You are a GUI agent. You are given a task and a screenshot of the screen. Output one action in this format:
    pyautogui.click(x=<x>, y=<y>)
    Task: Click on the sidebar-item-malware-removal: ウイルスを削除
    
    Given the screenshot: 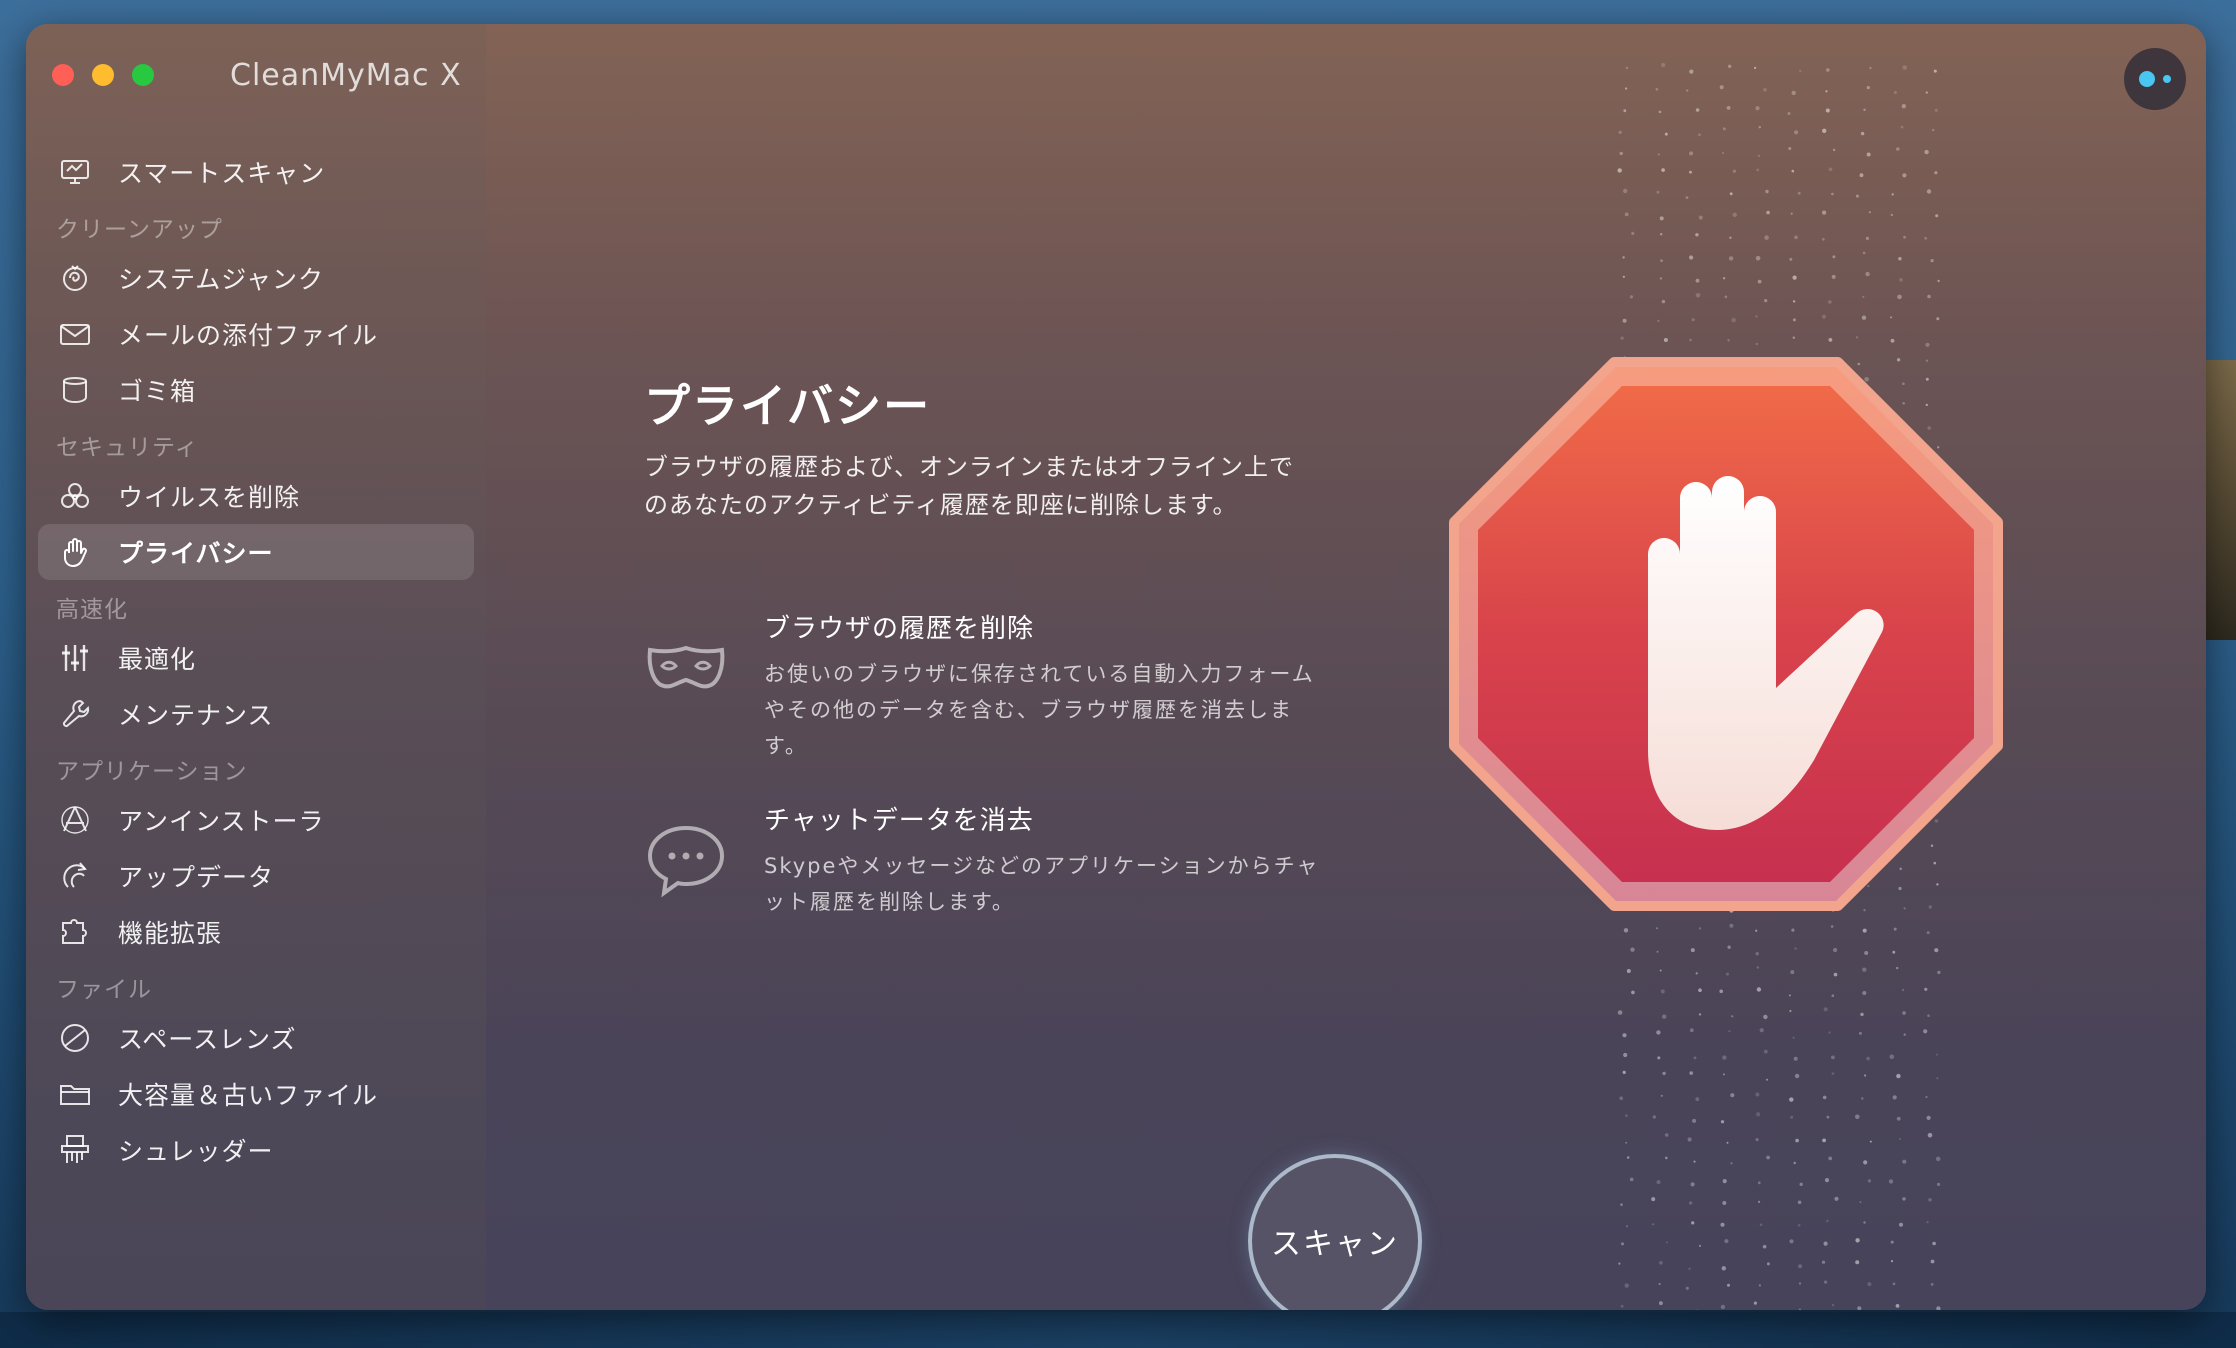 What is the action you would take?
    pyautogui.click(x=256, y=496)
    